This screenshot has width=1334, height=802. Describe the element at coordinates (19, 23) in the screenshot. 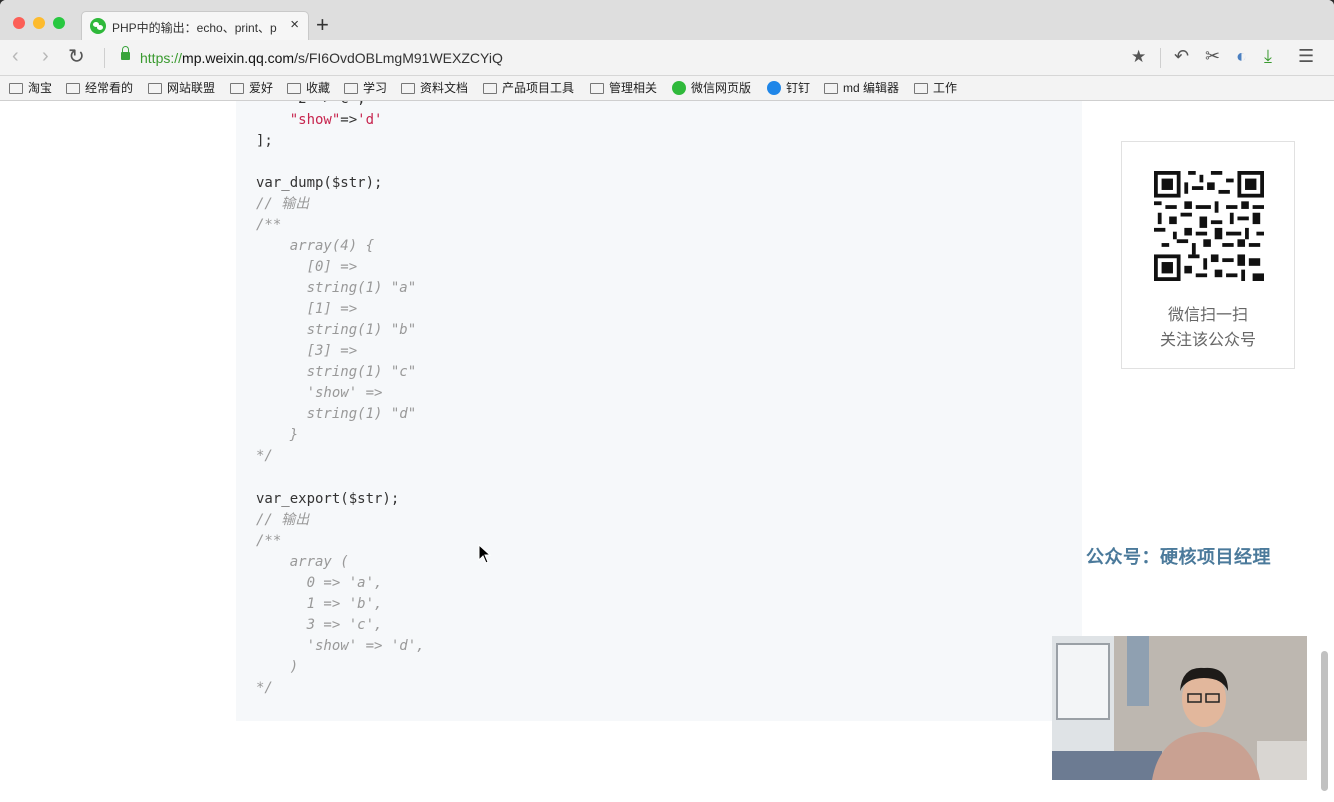

I see `close-window-button` at that location.